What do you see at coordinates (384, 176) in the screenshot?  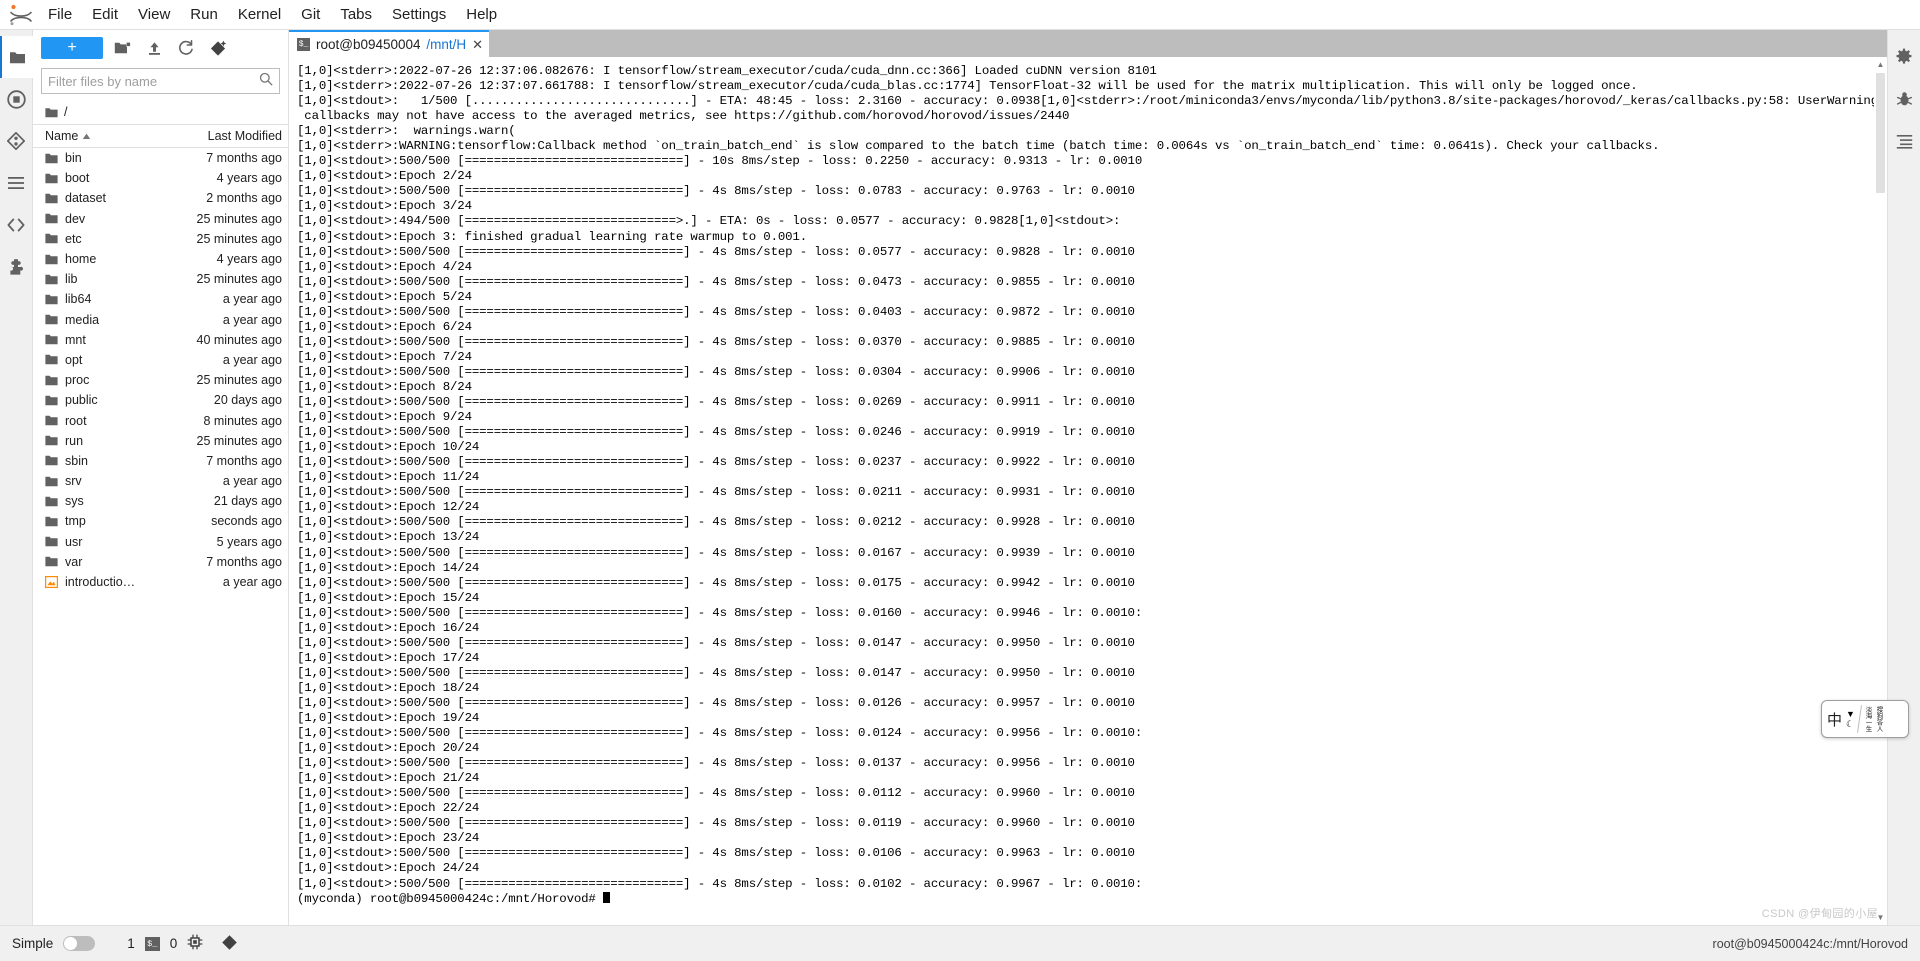 I see `terminal-line: [1,0]<stdout>:Epoch 2/24` at bounding box center [384, 176].